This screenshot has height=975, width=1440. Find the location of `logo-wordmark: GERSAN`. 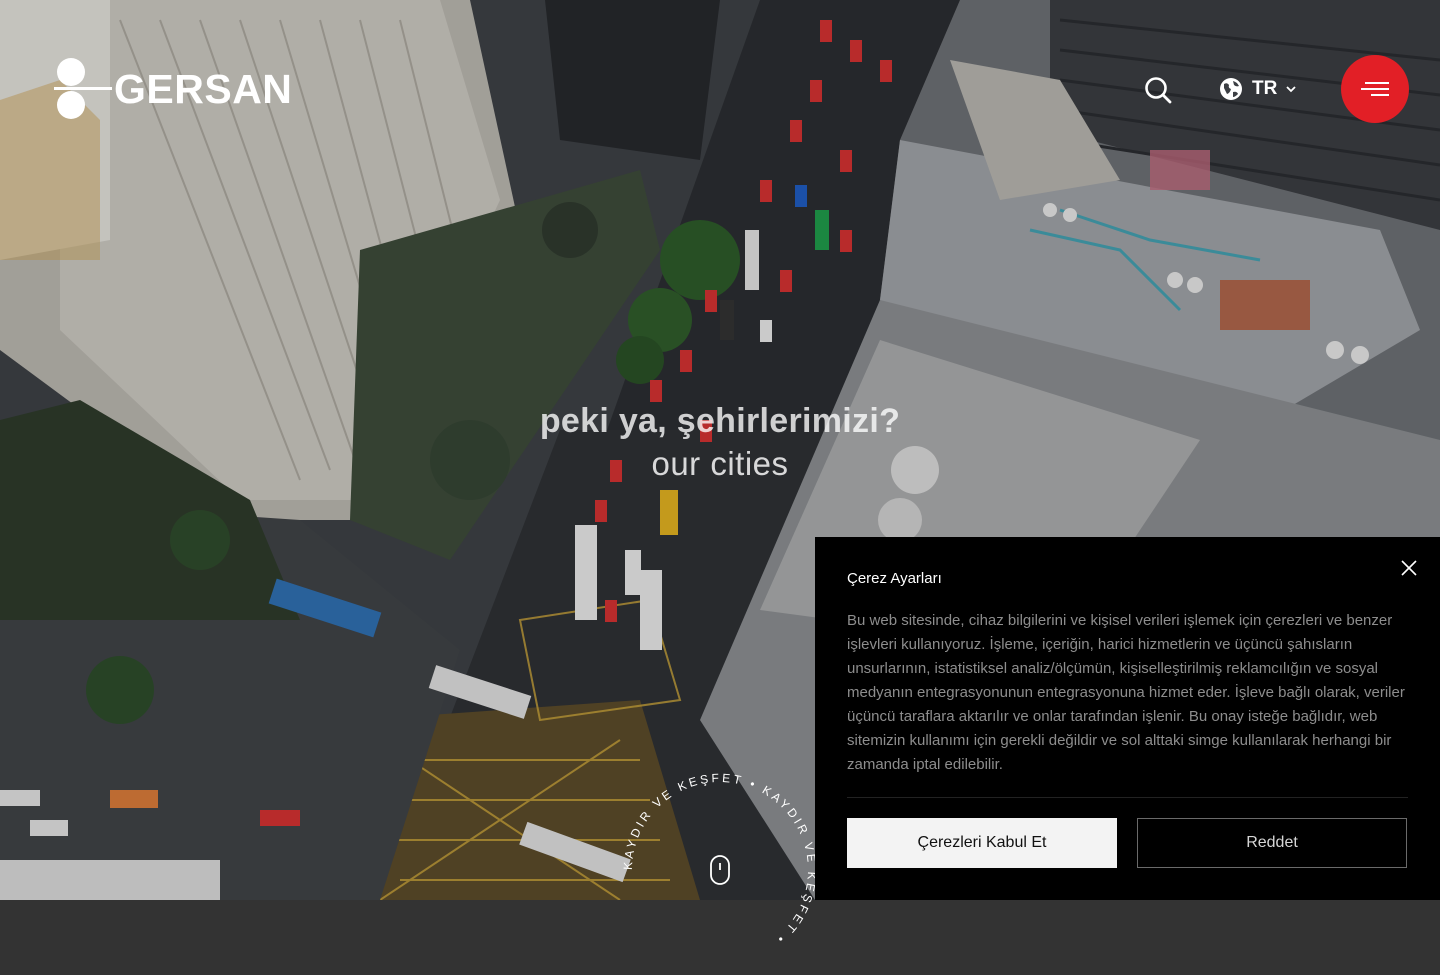

logo-wordmark: GERSAN is located at coordinates (203, 88).